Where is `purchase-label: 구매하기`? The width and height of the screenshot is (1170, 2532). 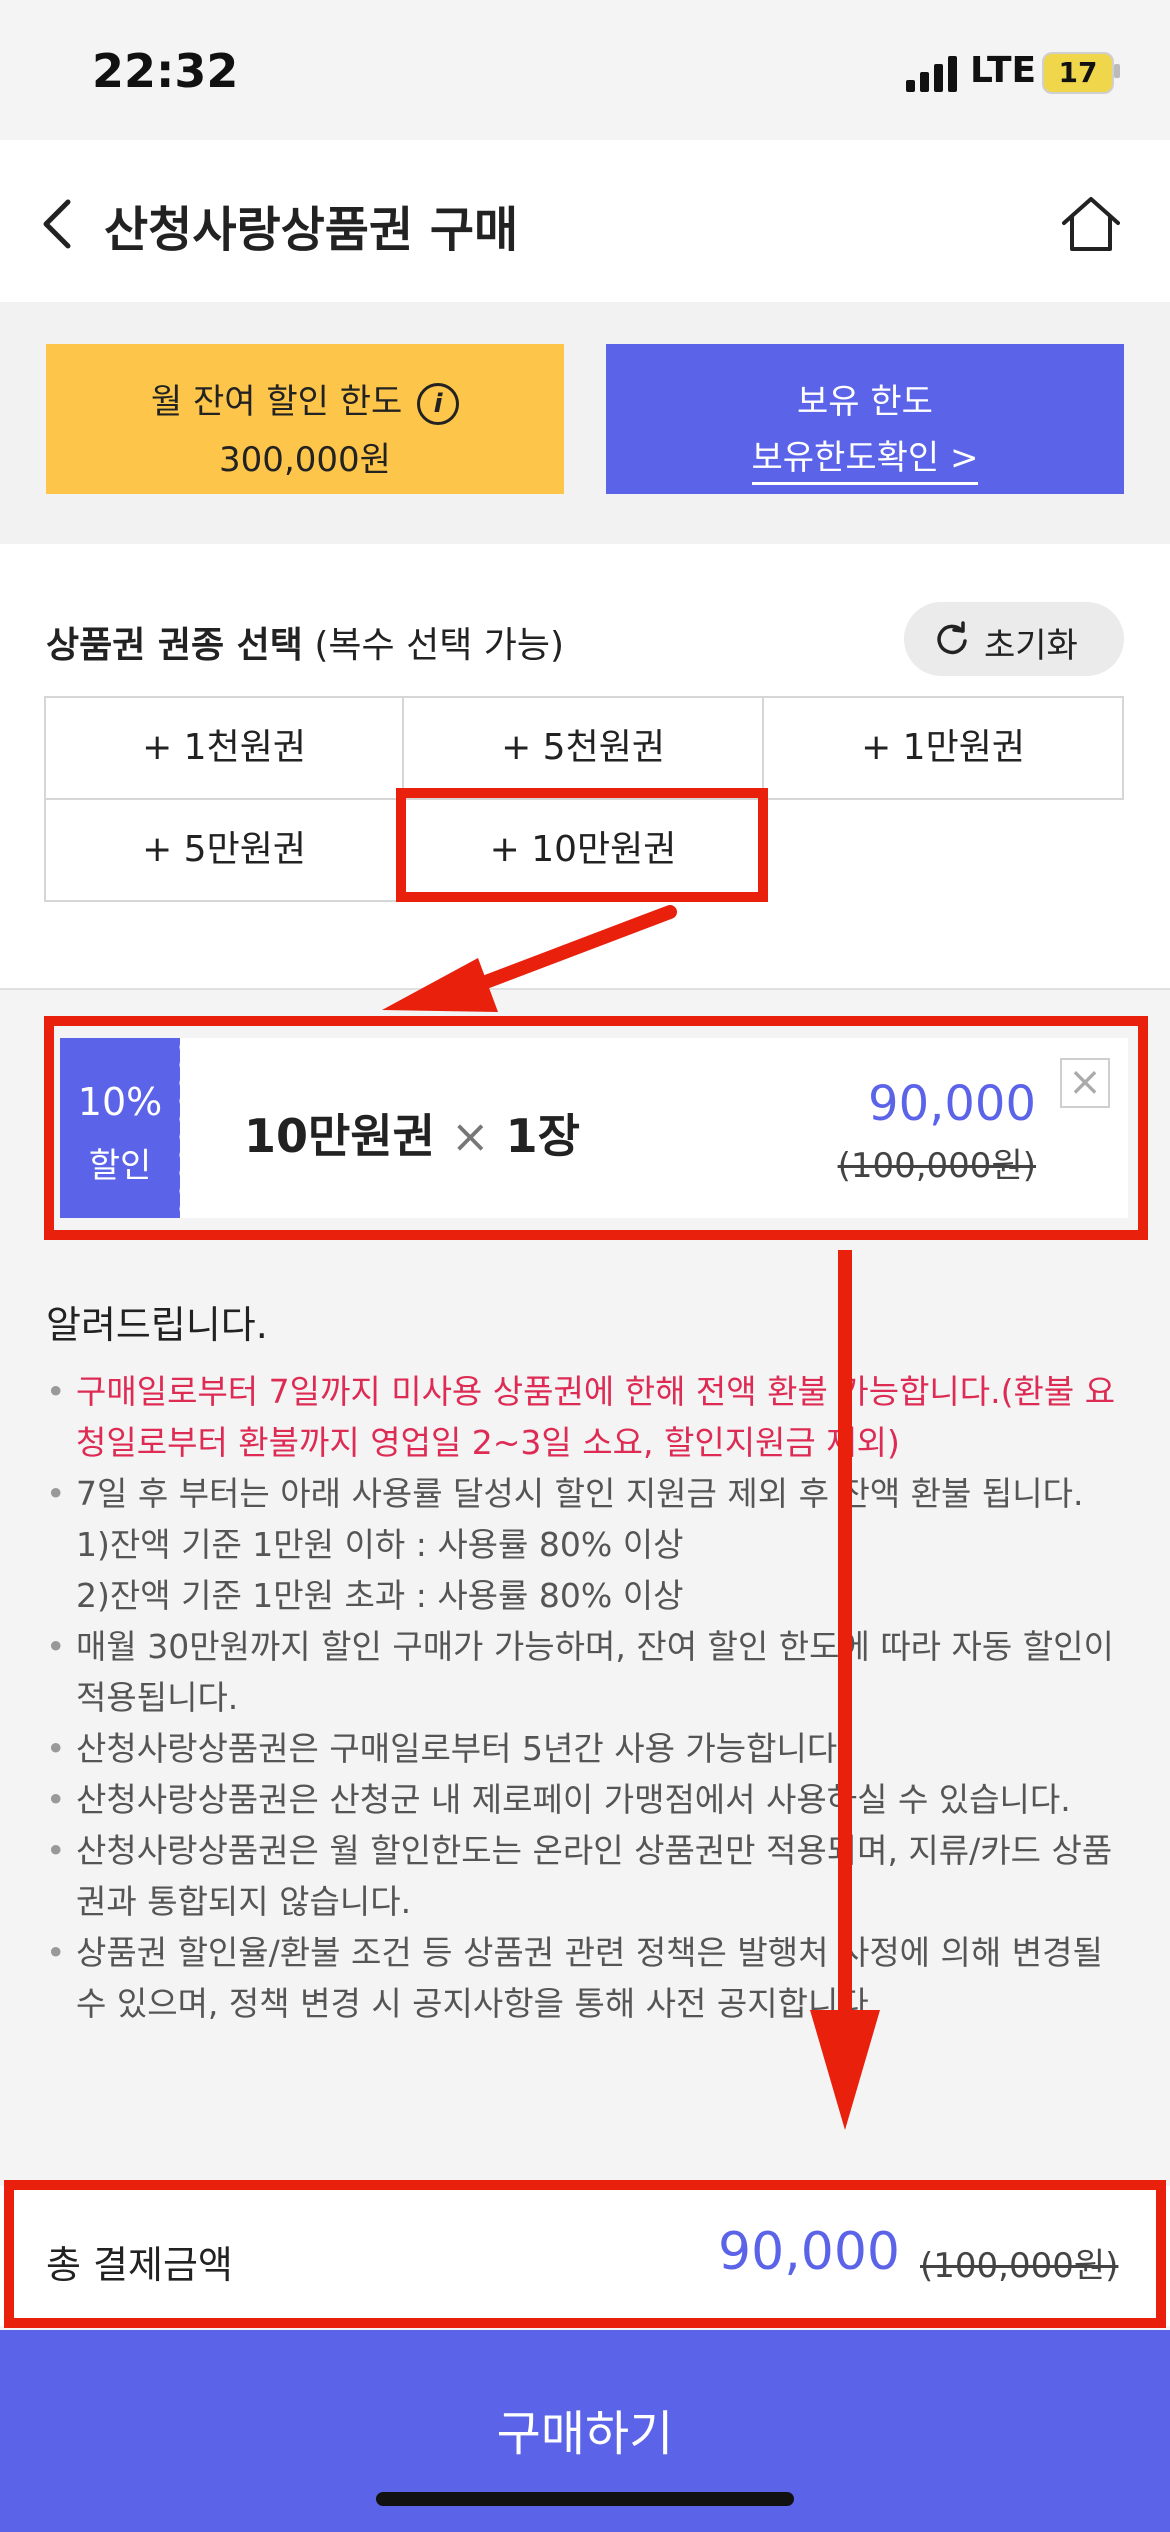 purchase-label: 구매하기 is located at coordinates (585, 2434).